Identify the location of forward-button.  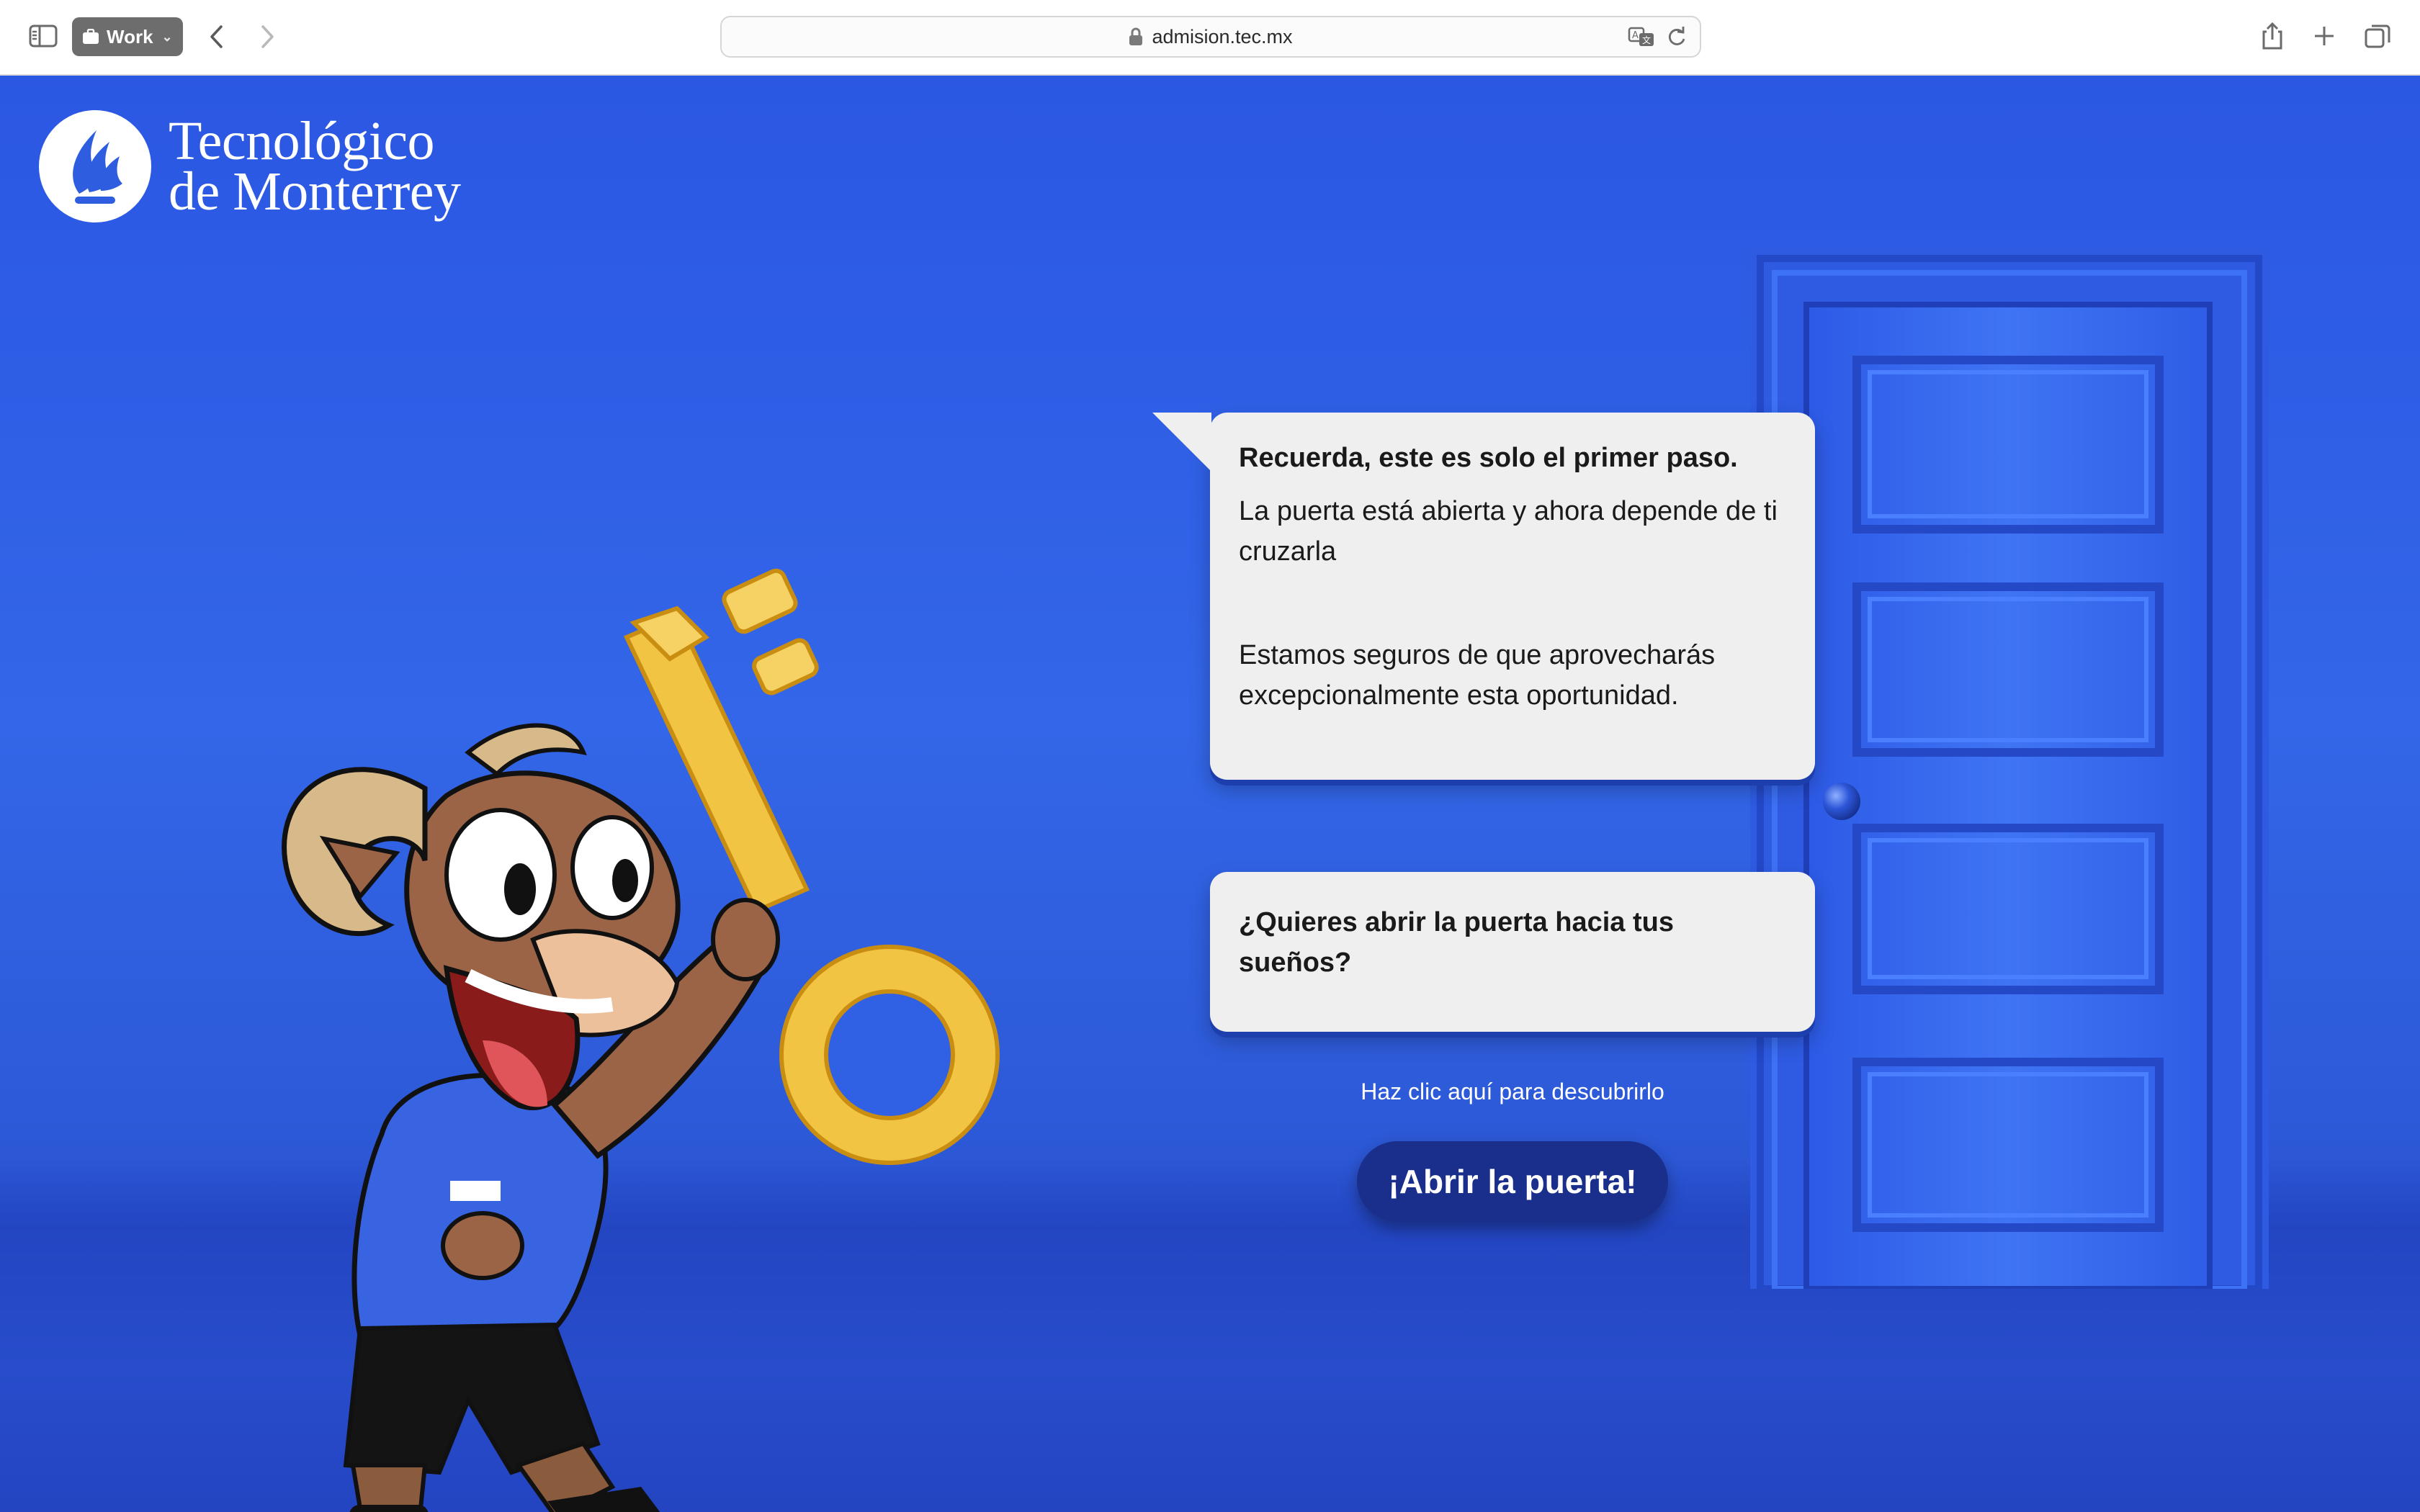
(267, 36).